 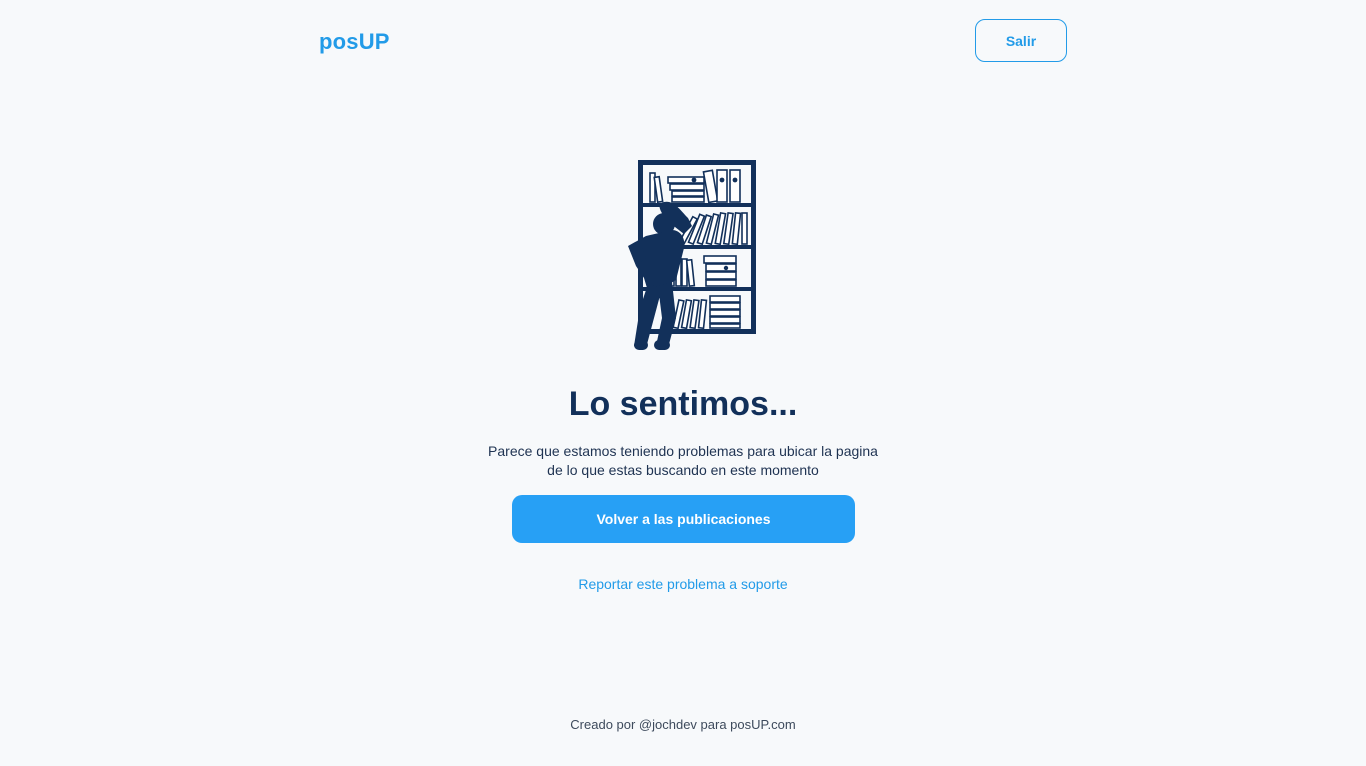 I want to click on exit-button: Salir, so click(x=1021, y=40).